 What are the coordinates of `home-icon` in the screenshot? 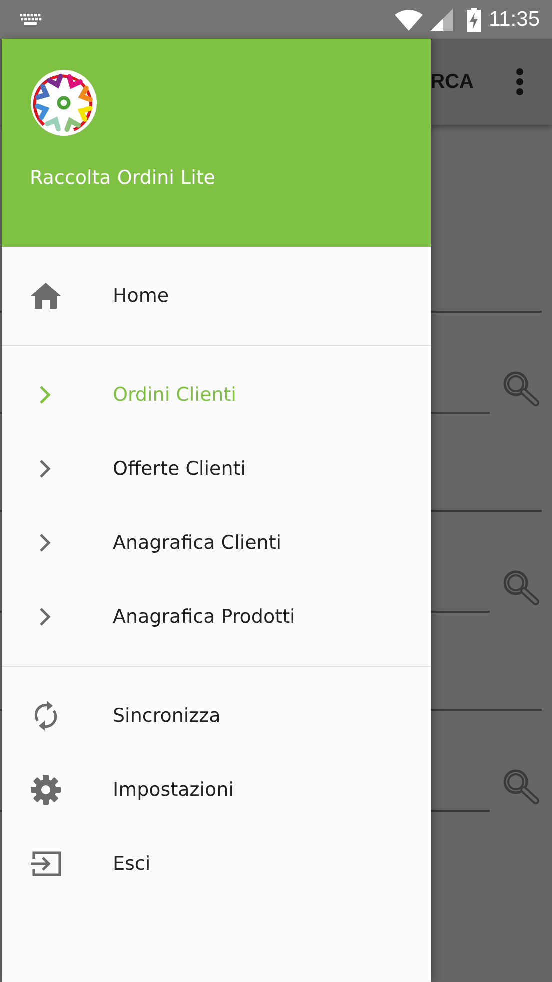 It's located at (46, 296).